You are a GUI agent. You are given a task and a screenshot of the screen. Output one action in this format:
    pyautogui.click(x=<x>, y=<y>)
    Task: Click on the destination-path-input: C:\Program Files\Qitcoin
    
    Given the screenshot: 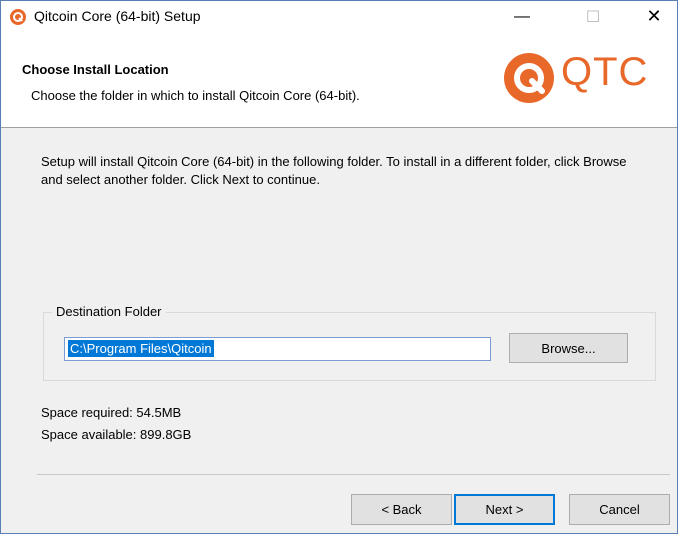 What is the action you would take?
    pyautogui.click(x=277, y=349)
    